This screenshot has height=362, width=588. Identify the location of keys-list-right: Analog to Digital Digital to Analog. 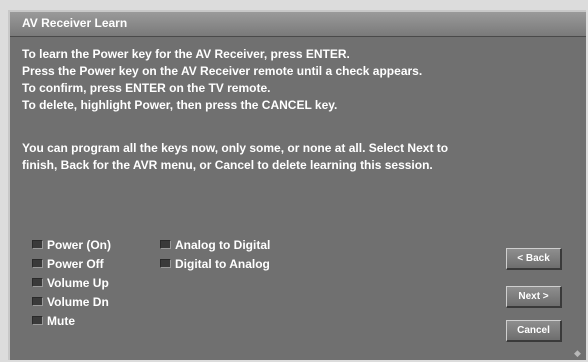
(215, 254).